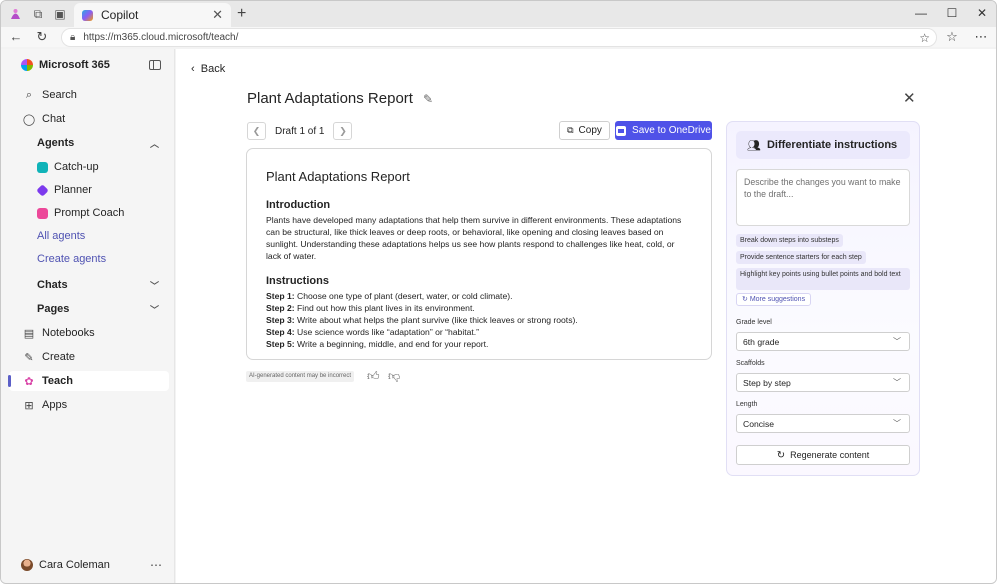  I want to click on chat-icon: ◯, so click(29, 119).